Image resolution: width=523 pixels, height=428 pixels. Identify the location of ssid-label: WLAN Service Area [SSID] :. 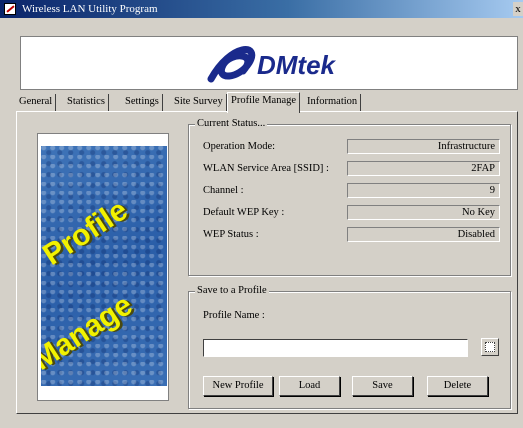
(266, 168).